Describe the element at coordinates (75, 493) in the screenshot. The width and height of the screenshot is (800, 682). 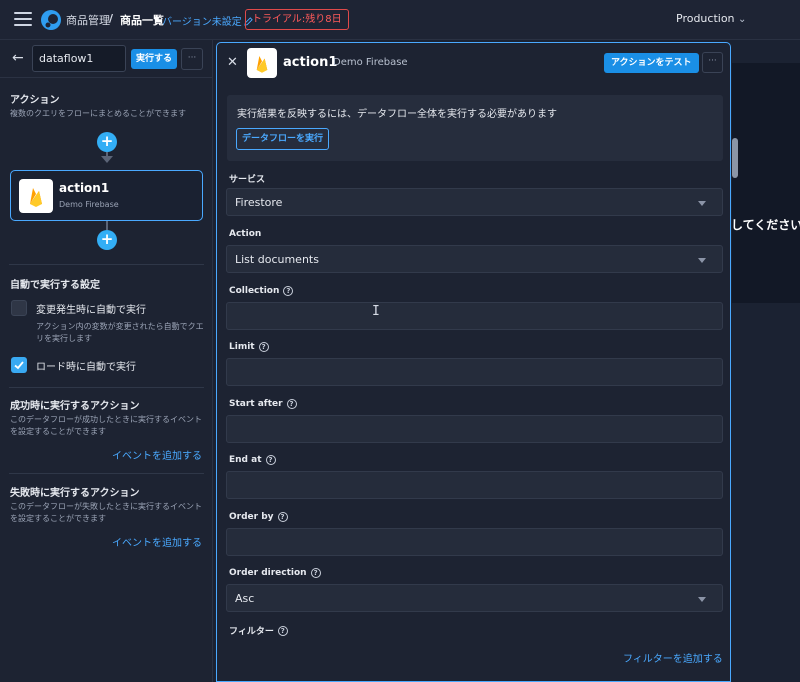
I see `failure-actions-title: 失敗時に実行するアクション` at that location.